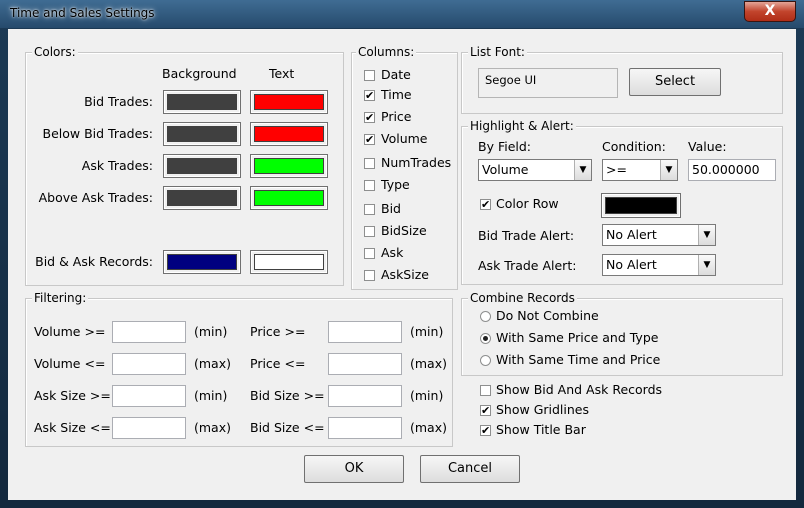 This screenshot has height=508, width=804. Describe the element at coordinates (278, 331) in the screenshot. I see `filter-label: Price >=` at that location.